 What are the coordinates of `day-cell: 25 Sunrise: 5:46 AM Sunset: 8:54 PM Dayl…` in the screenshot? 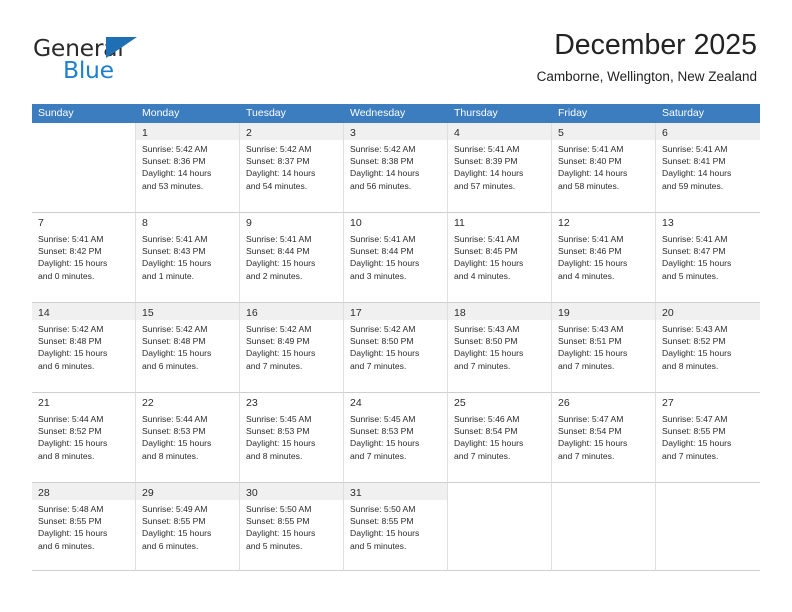 It's located at (500, 438).